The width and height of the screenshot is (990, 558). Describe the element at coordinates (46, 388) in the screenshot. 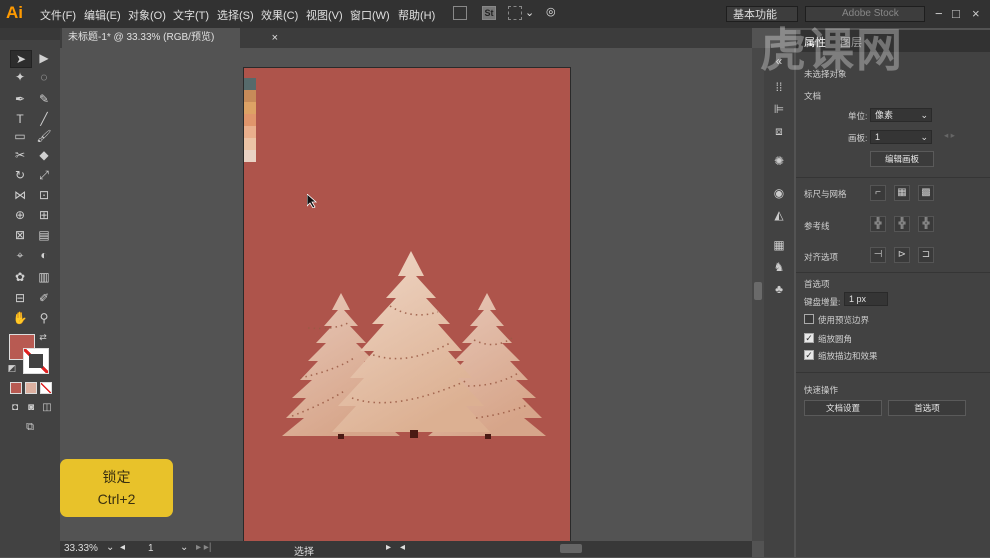

I see `none-mode-button` at that location.